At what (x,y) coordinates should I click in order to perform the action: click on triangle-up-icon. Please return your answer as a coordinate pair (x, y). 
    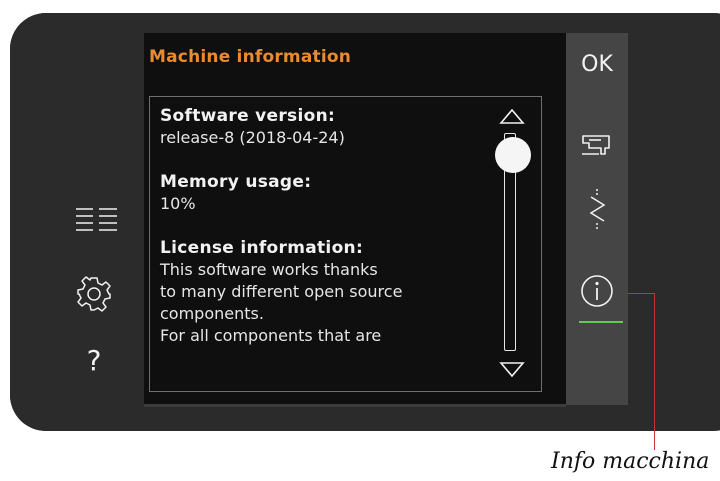
    Looking at the image, I should click on (512, 116).